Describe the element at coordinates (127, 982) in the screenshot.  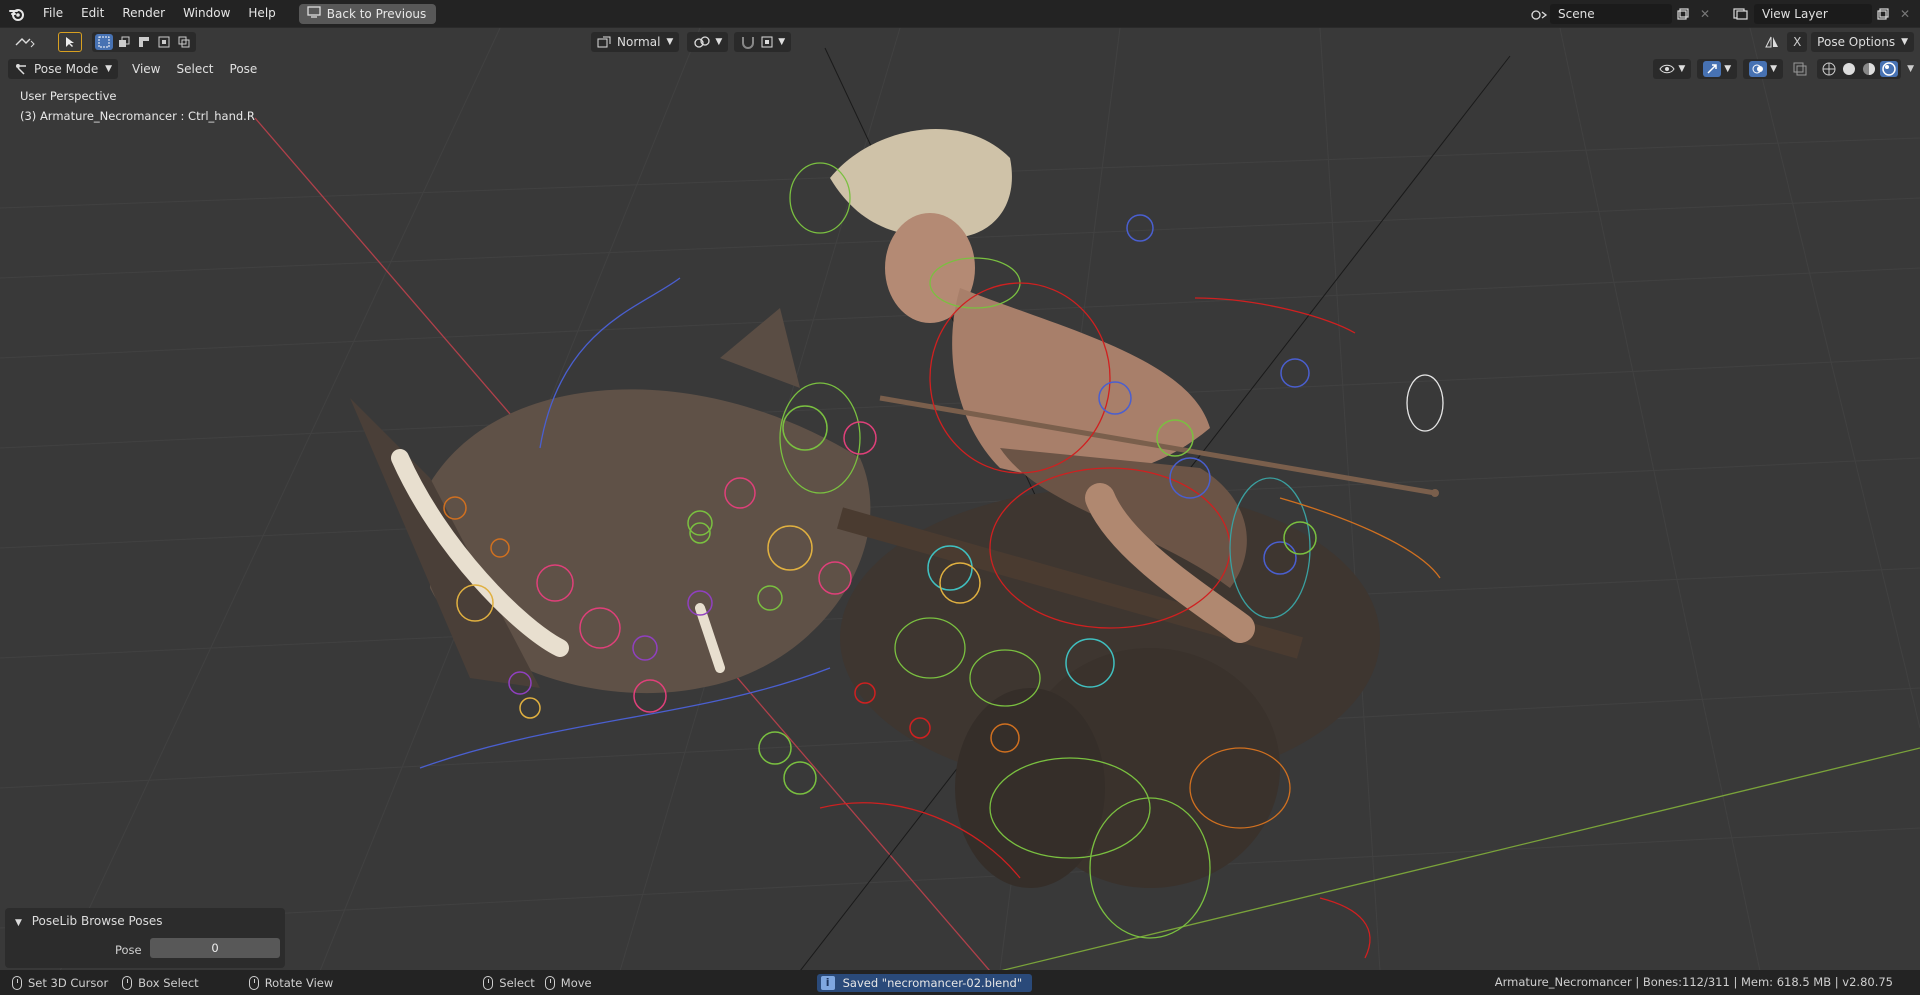
I see `mouse-drag-icon` at that location.